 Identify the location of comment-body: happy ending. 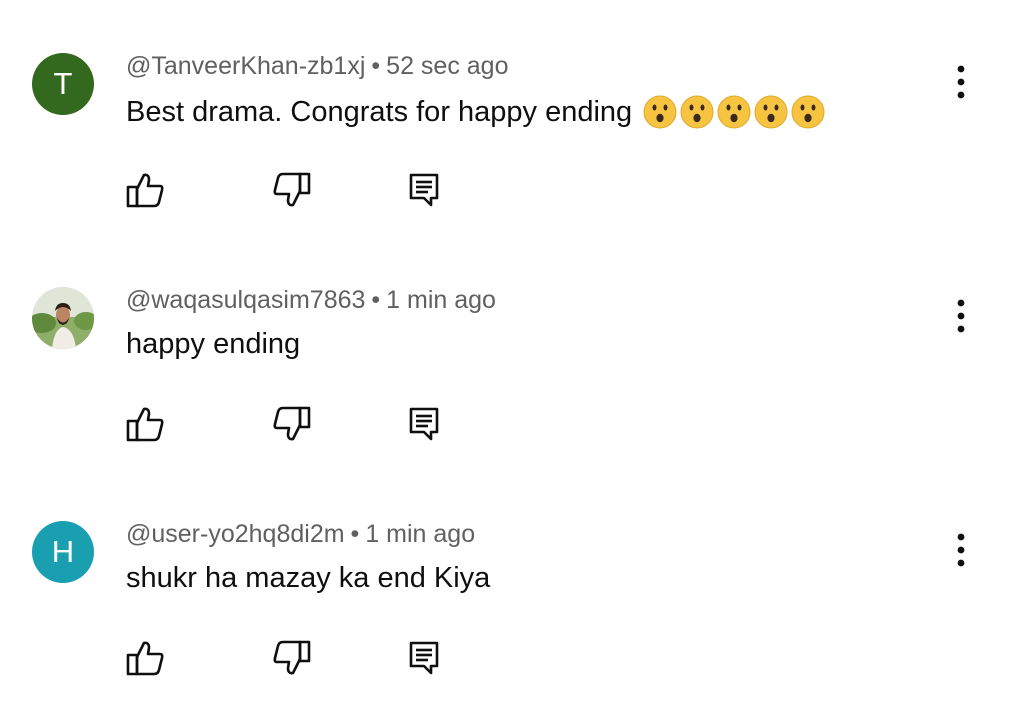
(213, 344).